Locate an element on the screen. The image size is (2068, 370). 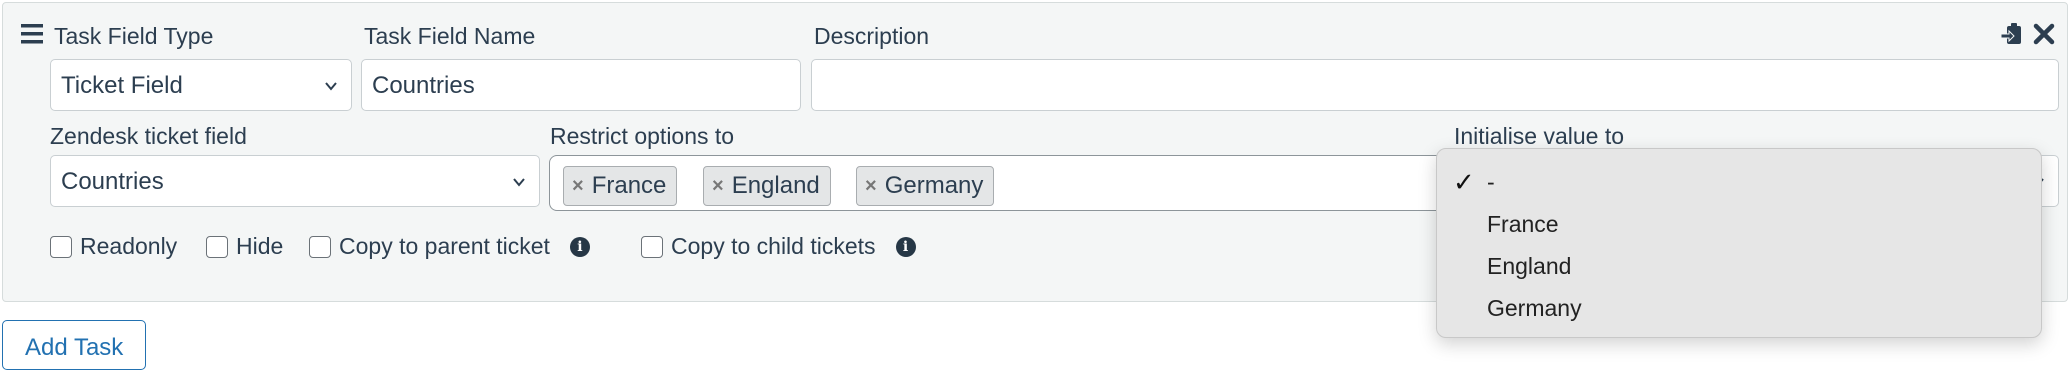
dropdown-option-england: England is located at coordinates (1737, 266).